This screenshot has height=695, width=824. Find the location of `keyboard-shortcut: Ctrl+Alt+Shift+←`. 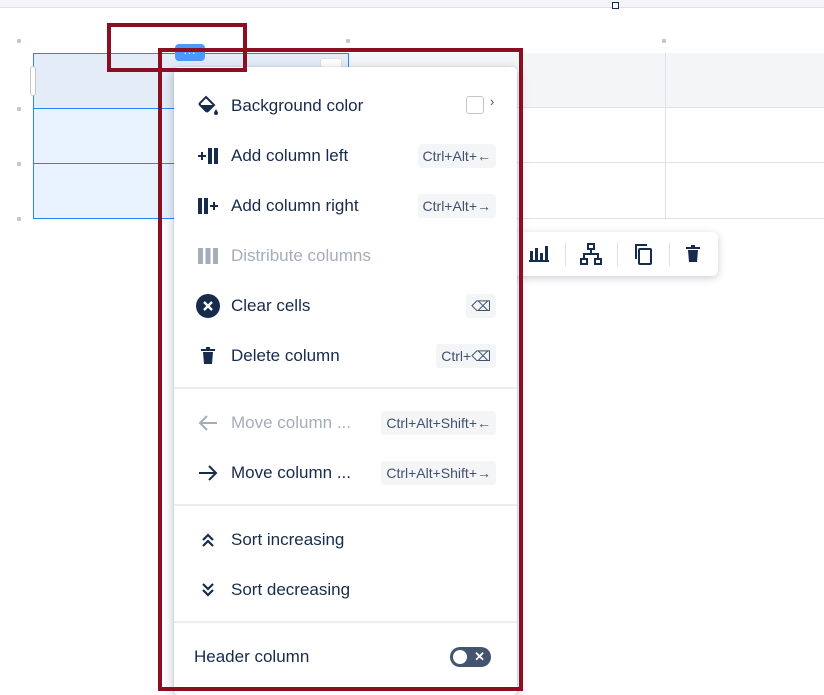

keyboard-shortcut: Ctrl+Alt+Shift+← is located at coordinates (438, 423).